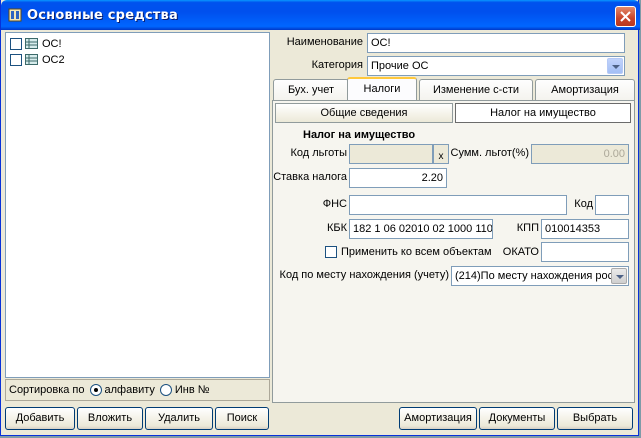 The image size is (641, 438). Describe the element at coordinates (320, 15) in the screenshot. I see `title-bar: Основные средства` at that location.